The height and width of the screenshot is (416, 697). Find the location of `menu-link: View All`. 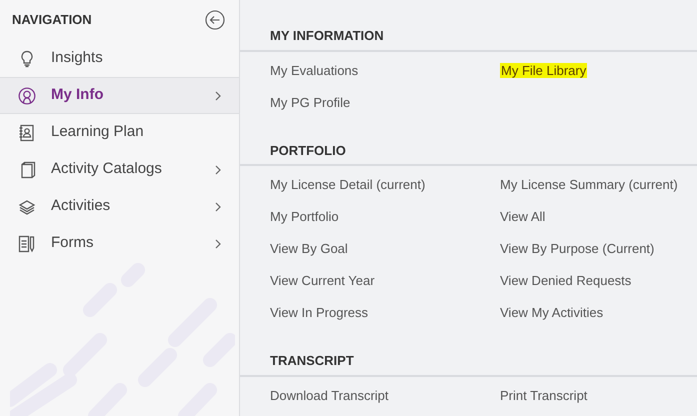

menu-link: View All is located at coordinates (523, 216).